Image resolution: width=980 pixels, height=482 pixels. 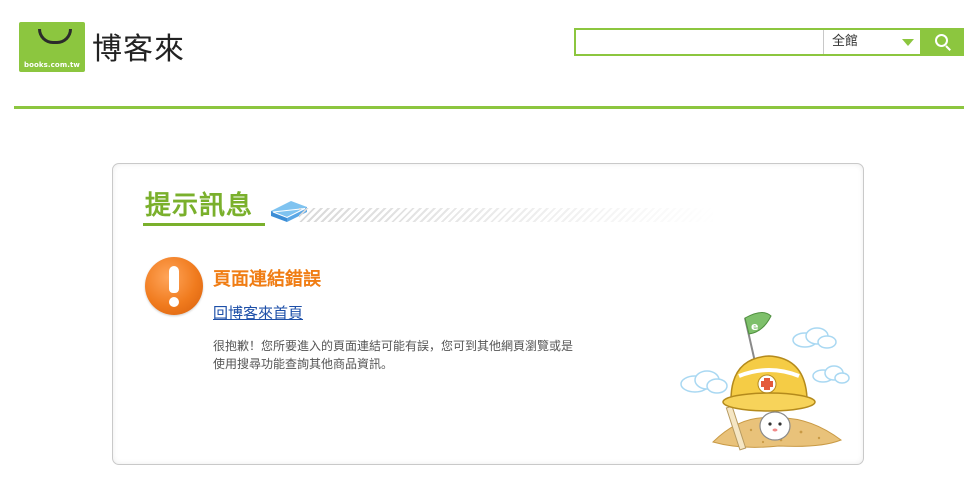 What do you see at coordinates (204, 224) in the screenshot?
I see `panel-title-underline` at bounding box center [204, 224].